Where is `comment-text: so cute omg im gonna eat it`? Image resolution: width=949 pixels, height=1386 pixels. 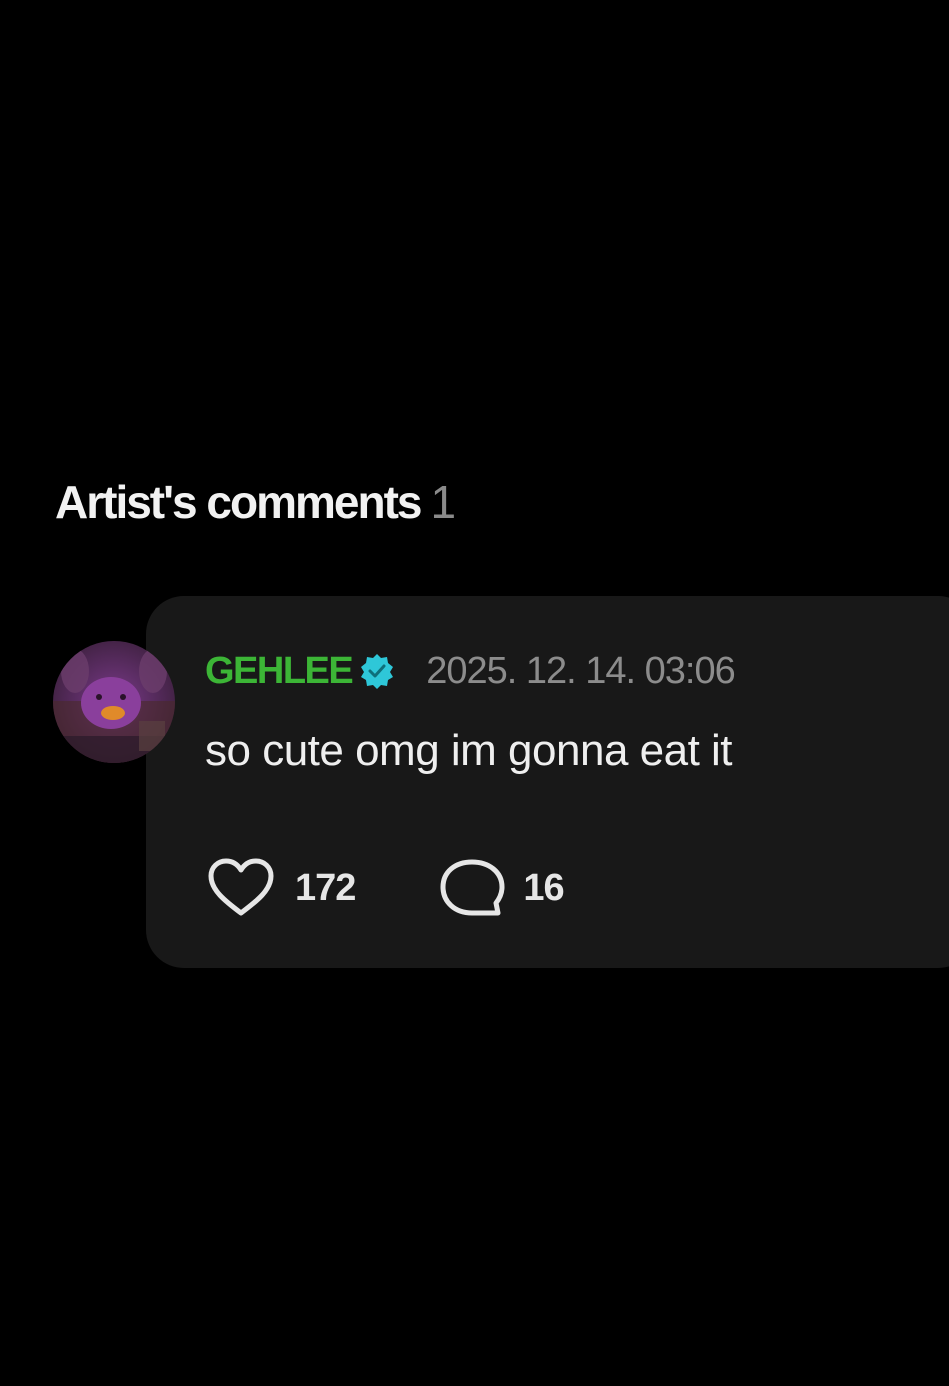 comment-text: so cute omg im gonna eat it is located at coordinates (469, 750).